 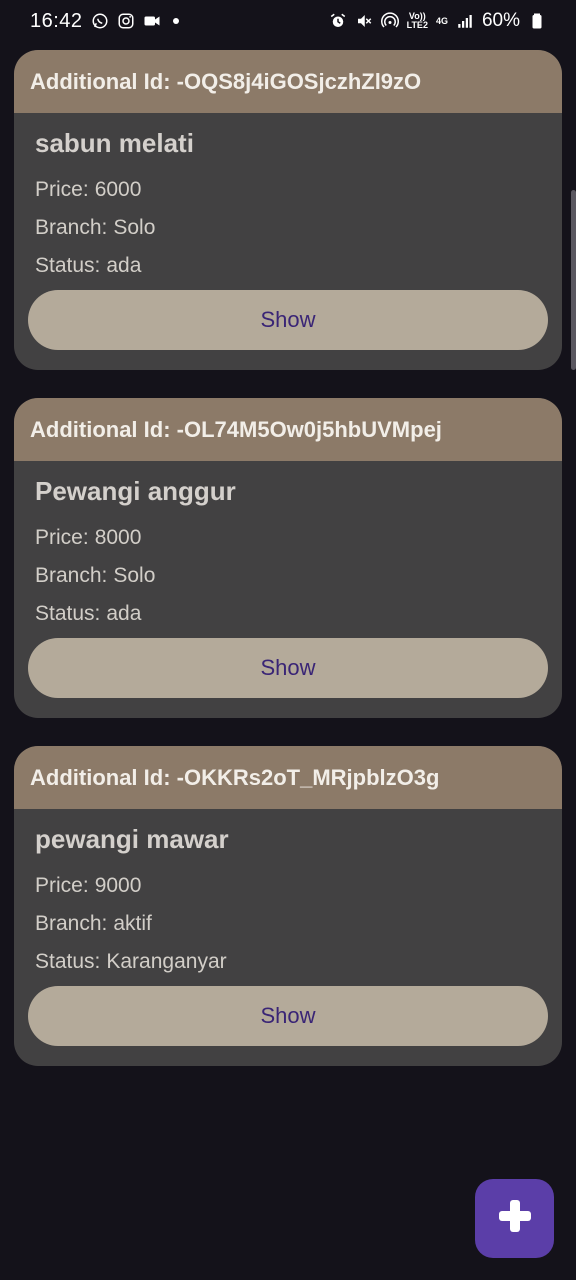 I want to click on price-value: 6000, so click(x=118, y=189).